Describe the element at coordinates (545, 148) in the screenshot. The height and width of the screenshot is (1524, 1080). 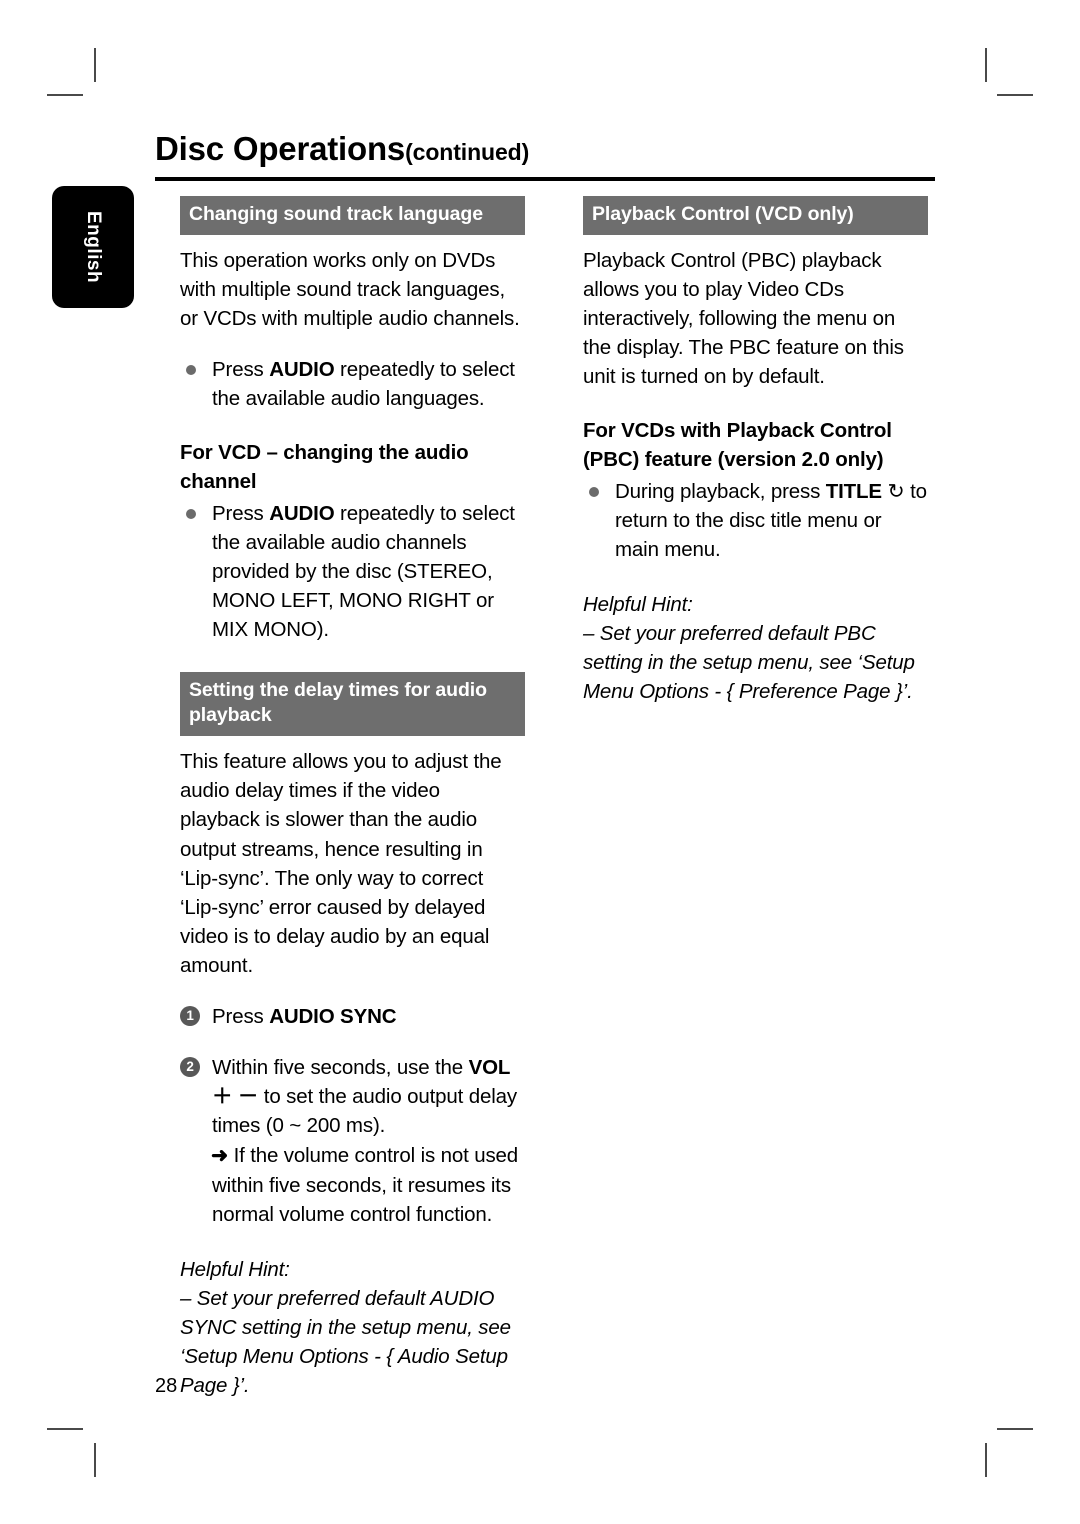
I see `page-title: Disc Operations(continued)` at that location.